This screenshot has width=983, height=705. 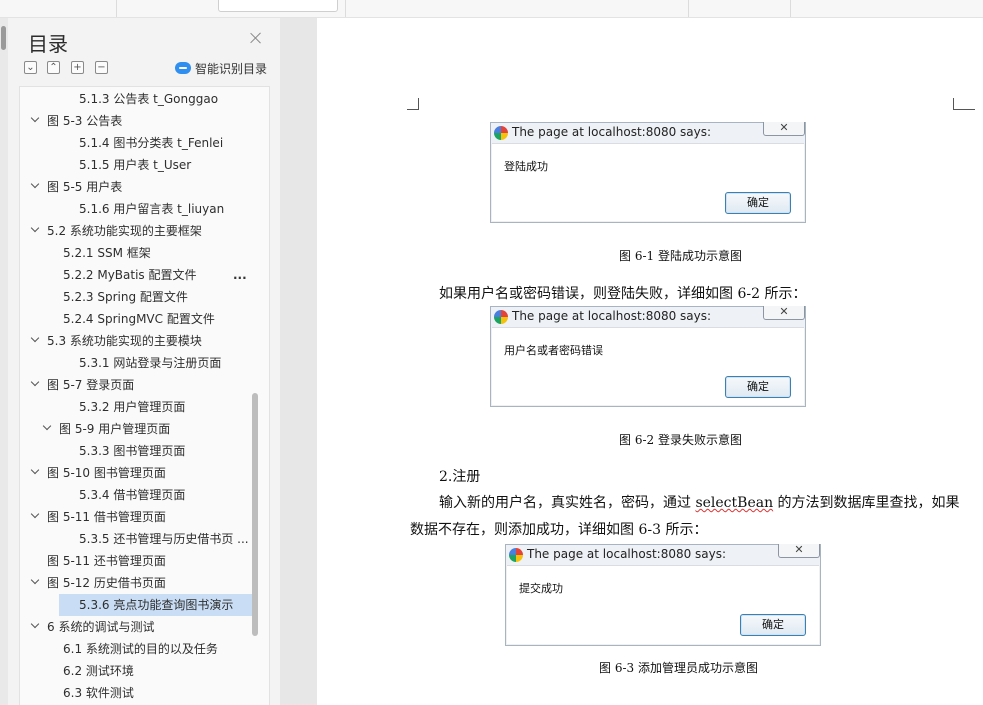 I want to click on toc-item: 6.3 软件测试, so click(x=135, y=693).